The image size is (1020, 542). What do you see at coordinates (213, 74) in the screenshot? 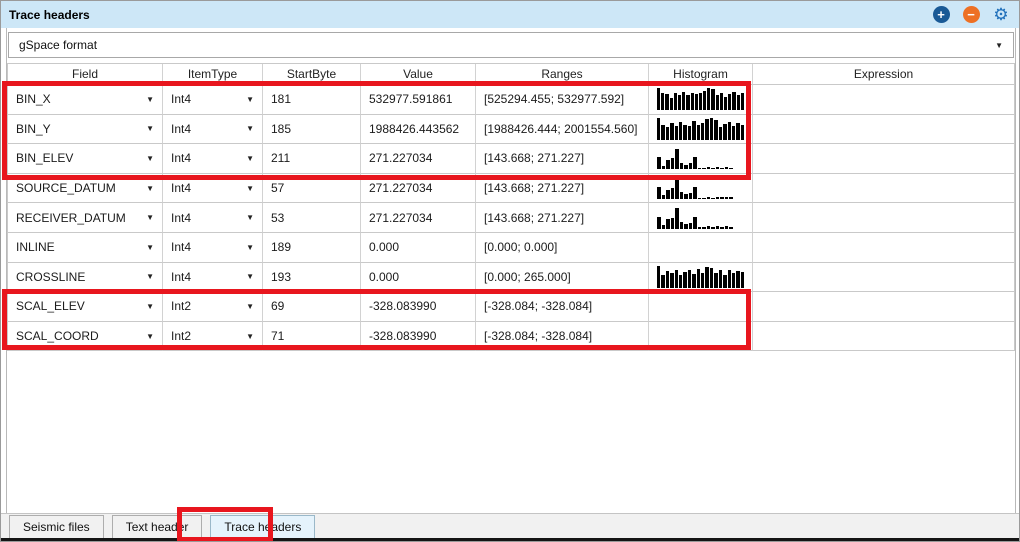
I see `column-header-itemtype: ItemType` at bounding box center [213, 74].